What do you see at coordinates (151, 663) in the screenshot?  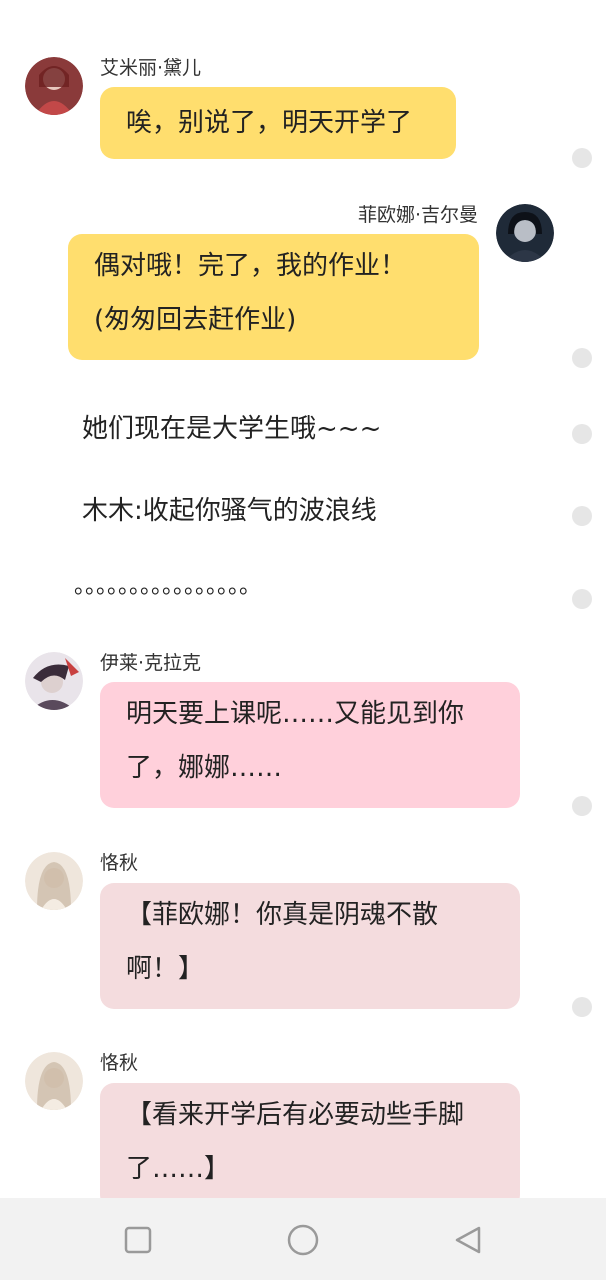 I see `sender-name: 伊莱·克拉克` at bounding box center [151, 663].